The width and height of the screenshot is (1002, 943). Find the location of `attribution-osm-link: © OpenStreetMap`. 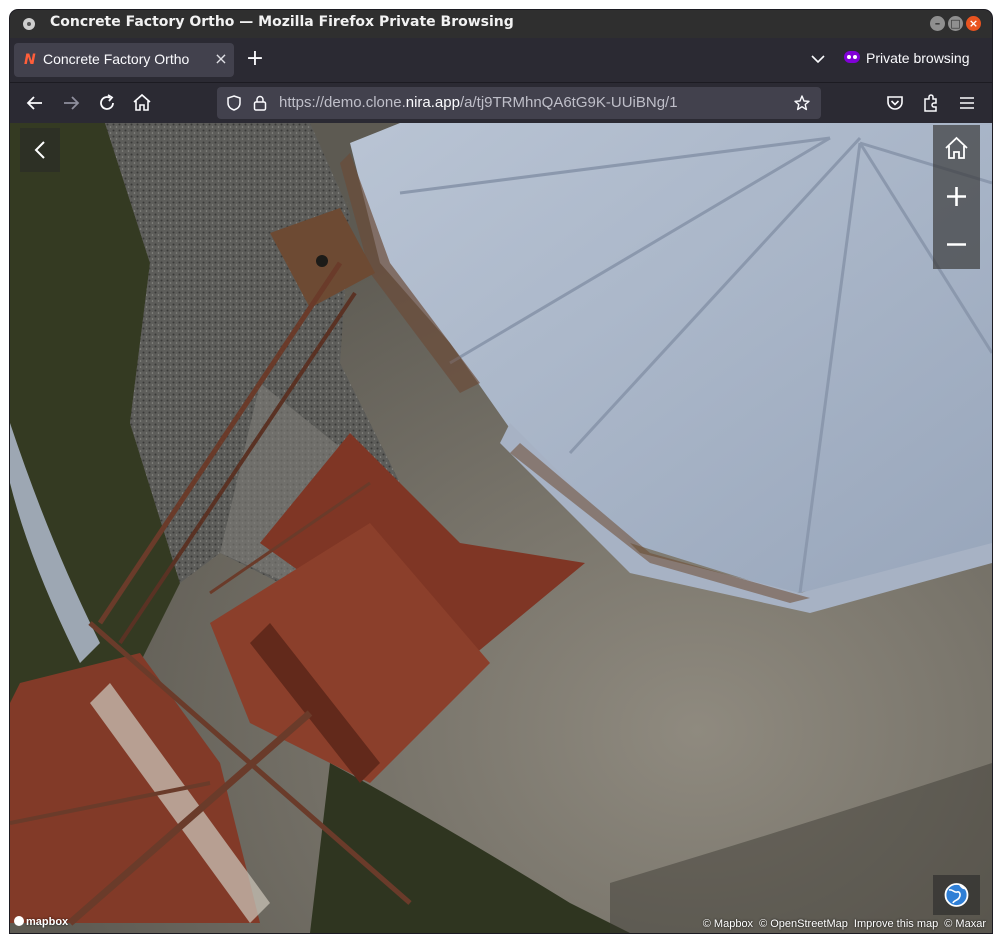

attribution-osm-link: © OpenStreetMap is located at coordinates (803, 924).